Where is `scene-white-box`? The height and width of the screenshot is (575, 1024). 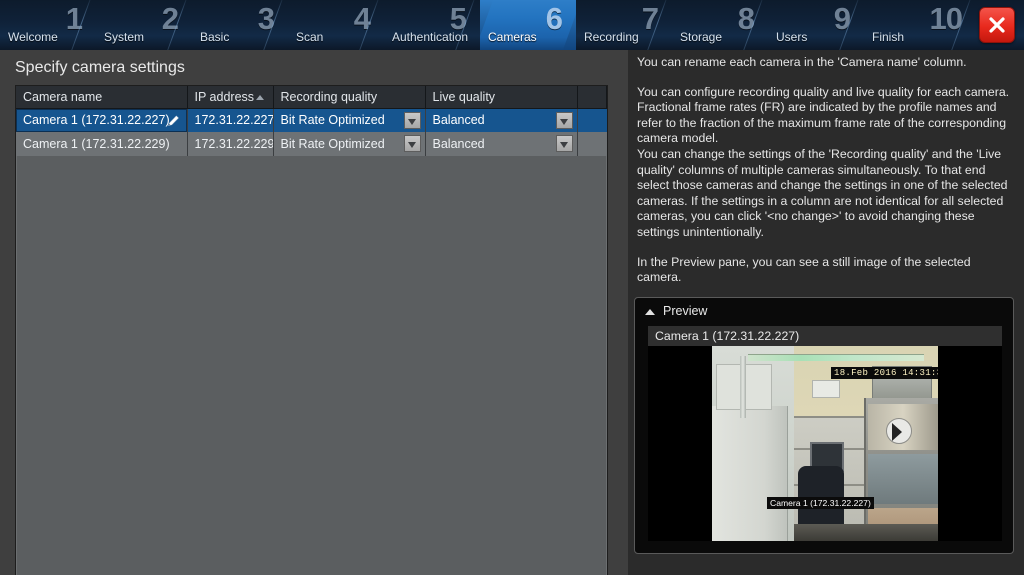
scene-white-box is located at coordinates (826, 389).